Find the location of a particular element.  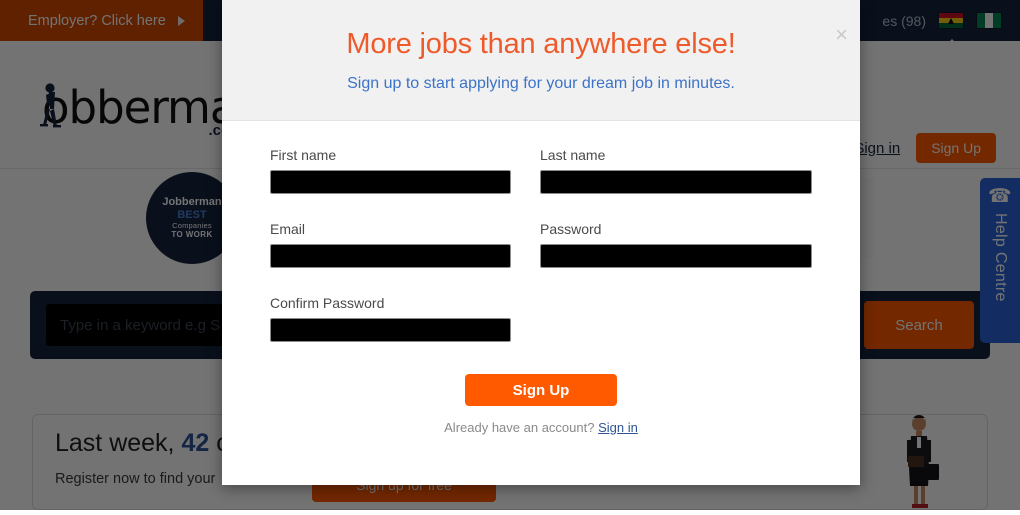

last-name-label: Last name is located at coordinates (676, 155).